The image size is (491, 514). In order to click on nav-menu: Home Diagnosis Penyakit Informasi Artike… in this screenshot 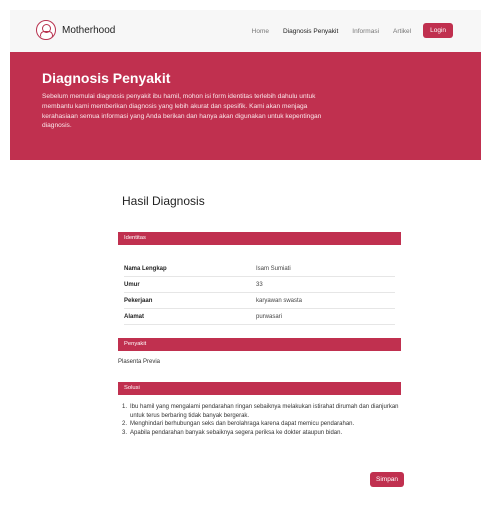, I will do `click(345, 31)`.